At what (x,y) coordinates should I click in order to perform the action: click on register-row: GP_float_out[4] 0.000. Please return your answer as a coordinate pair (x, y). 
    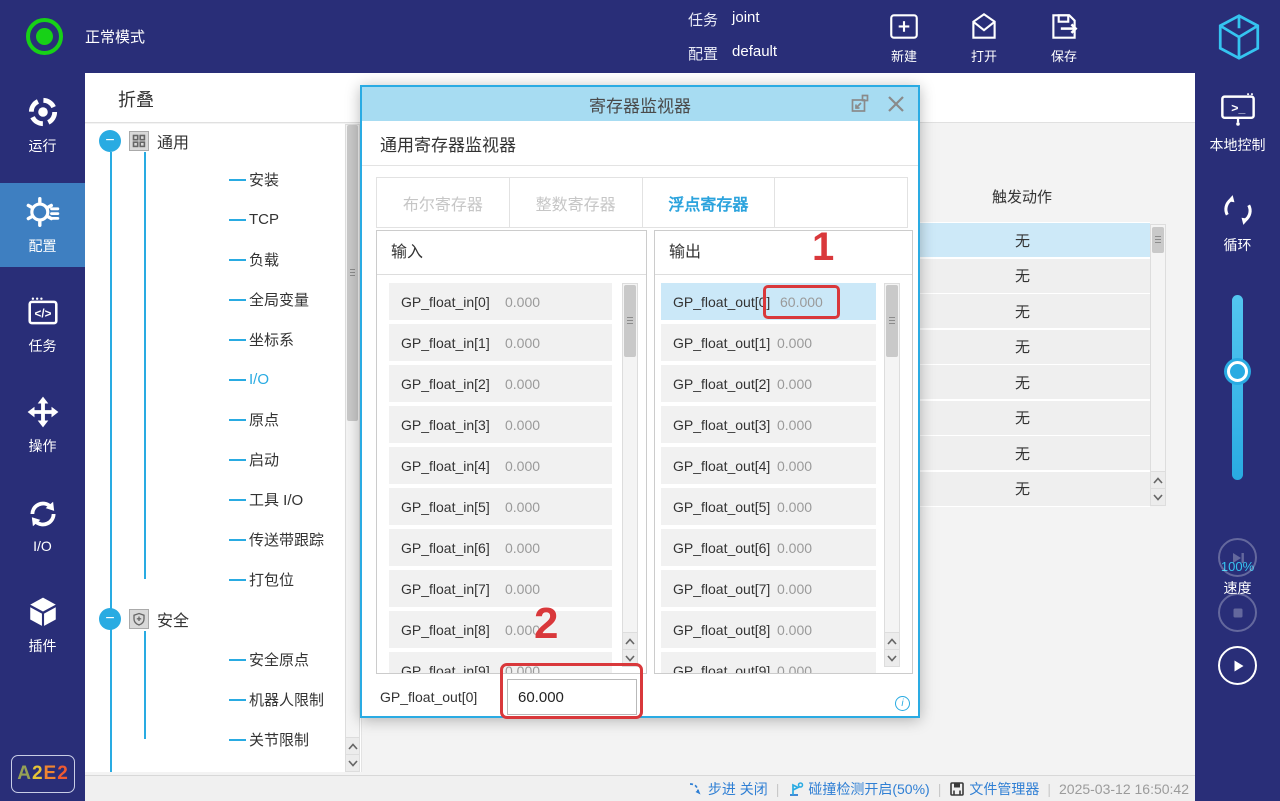
    Looking at the image, I should click on (768, 465).